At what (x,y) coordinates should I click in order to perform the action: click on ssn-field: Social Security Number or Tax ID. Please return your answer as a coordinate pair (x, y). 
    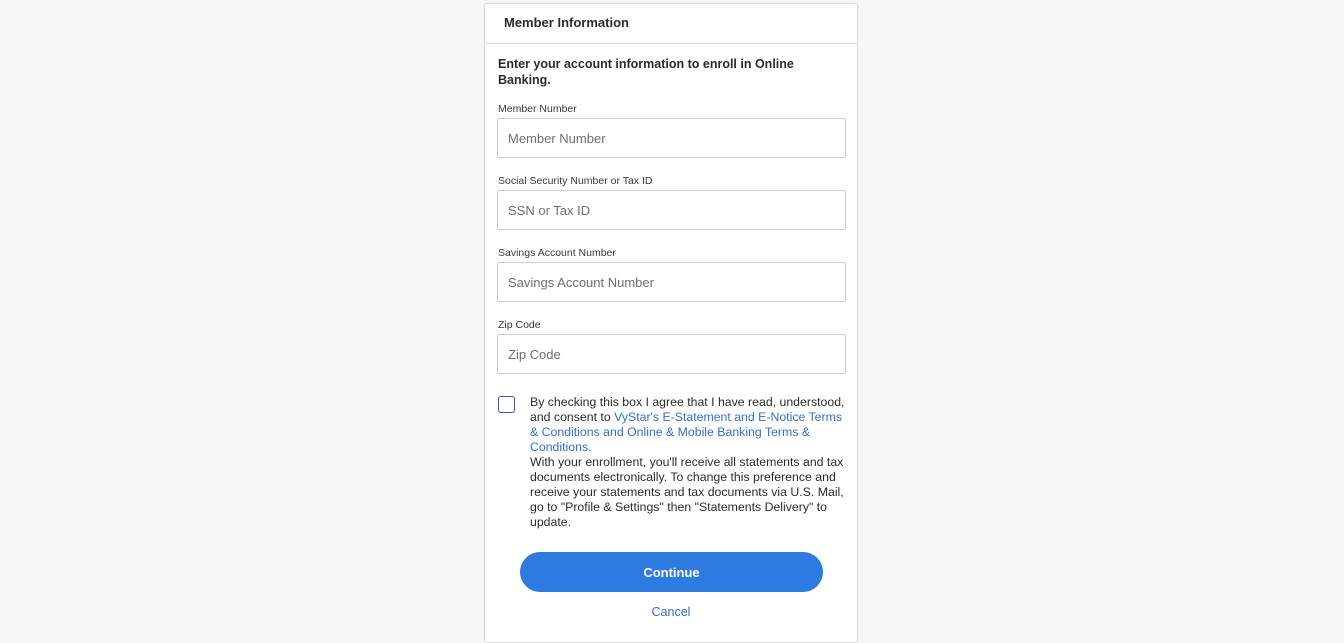
    Looking at the image, I should click on (671, 202).